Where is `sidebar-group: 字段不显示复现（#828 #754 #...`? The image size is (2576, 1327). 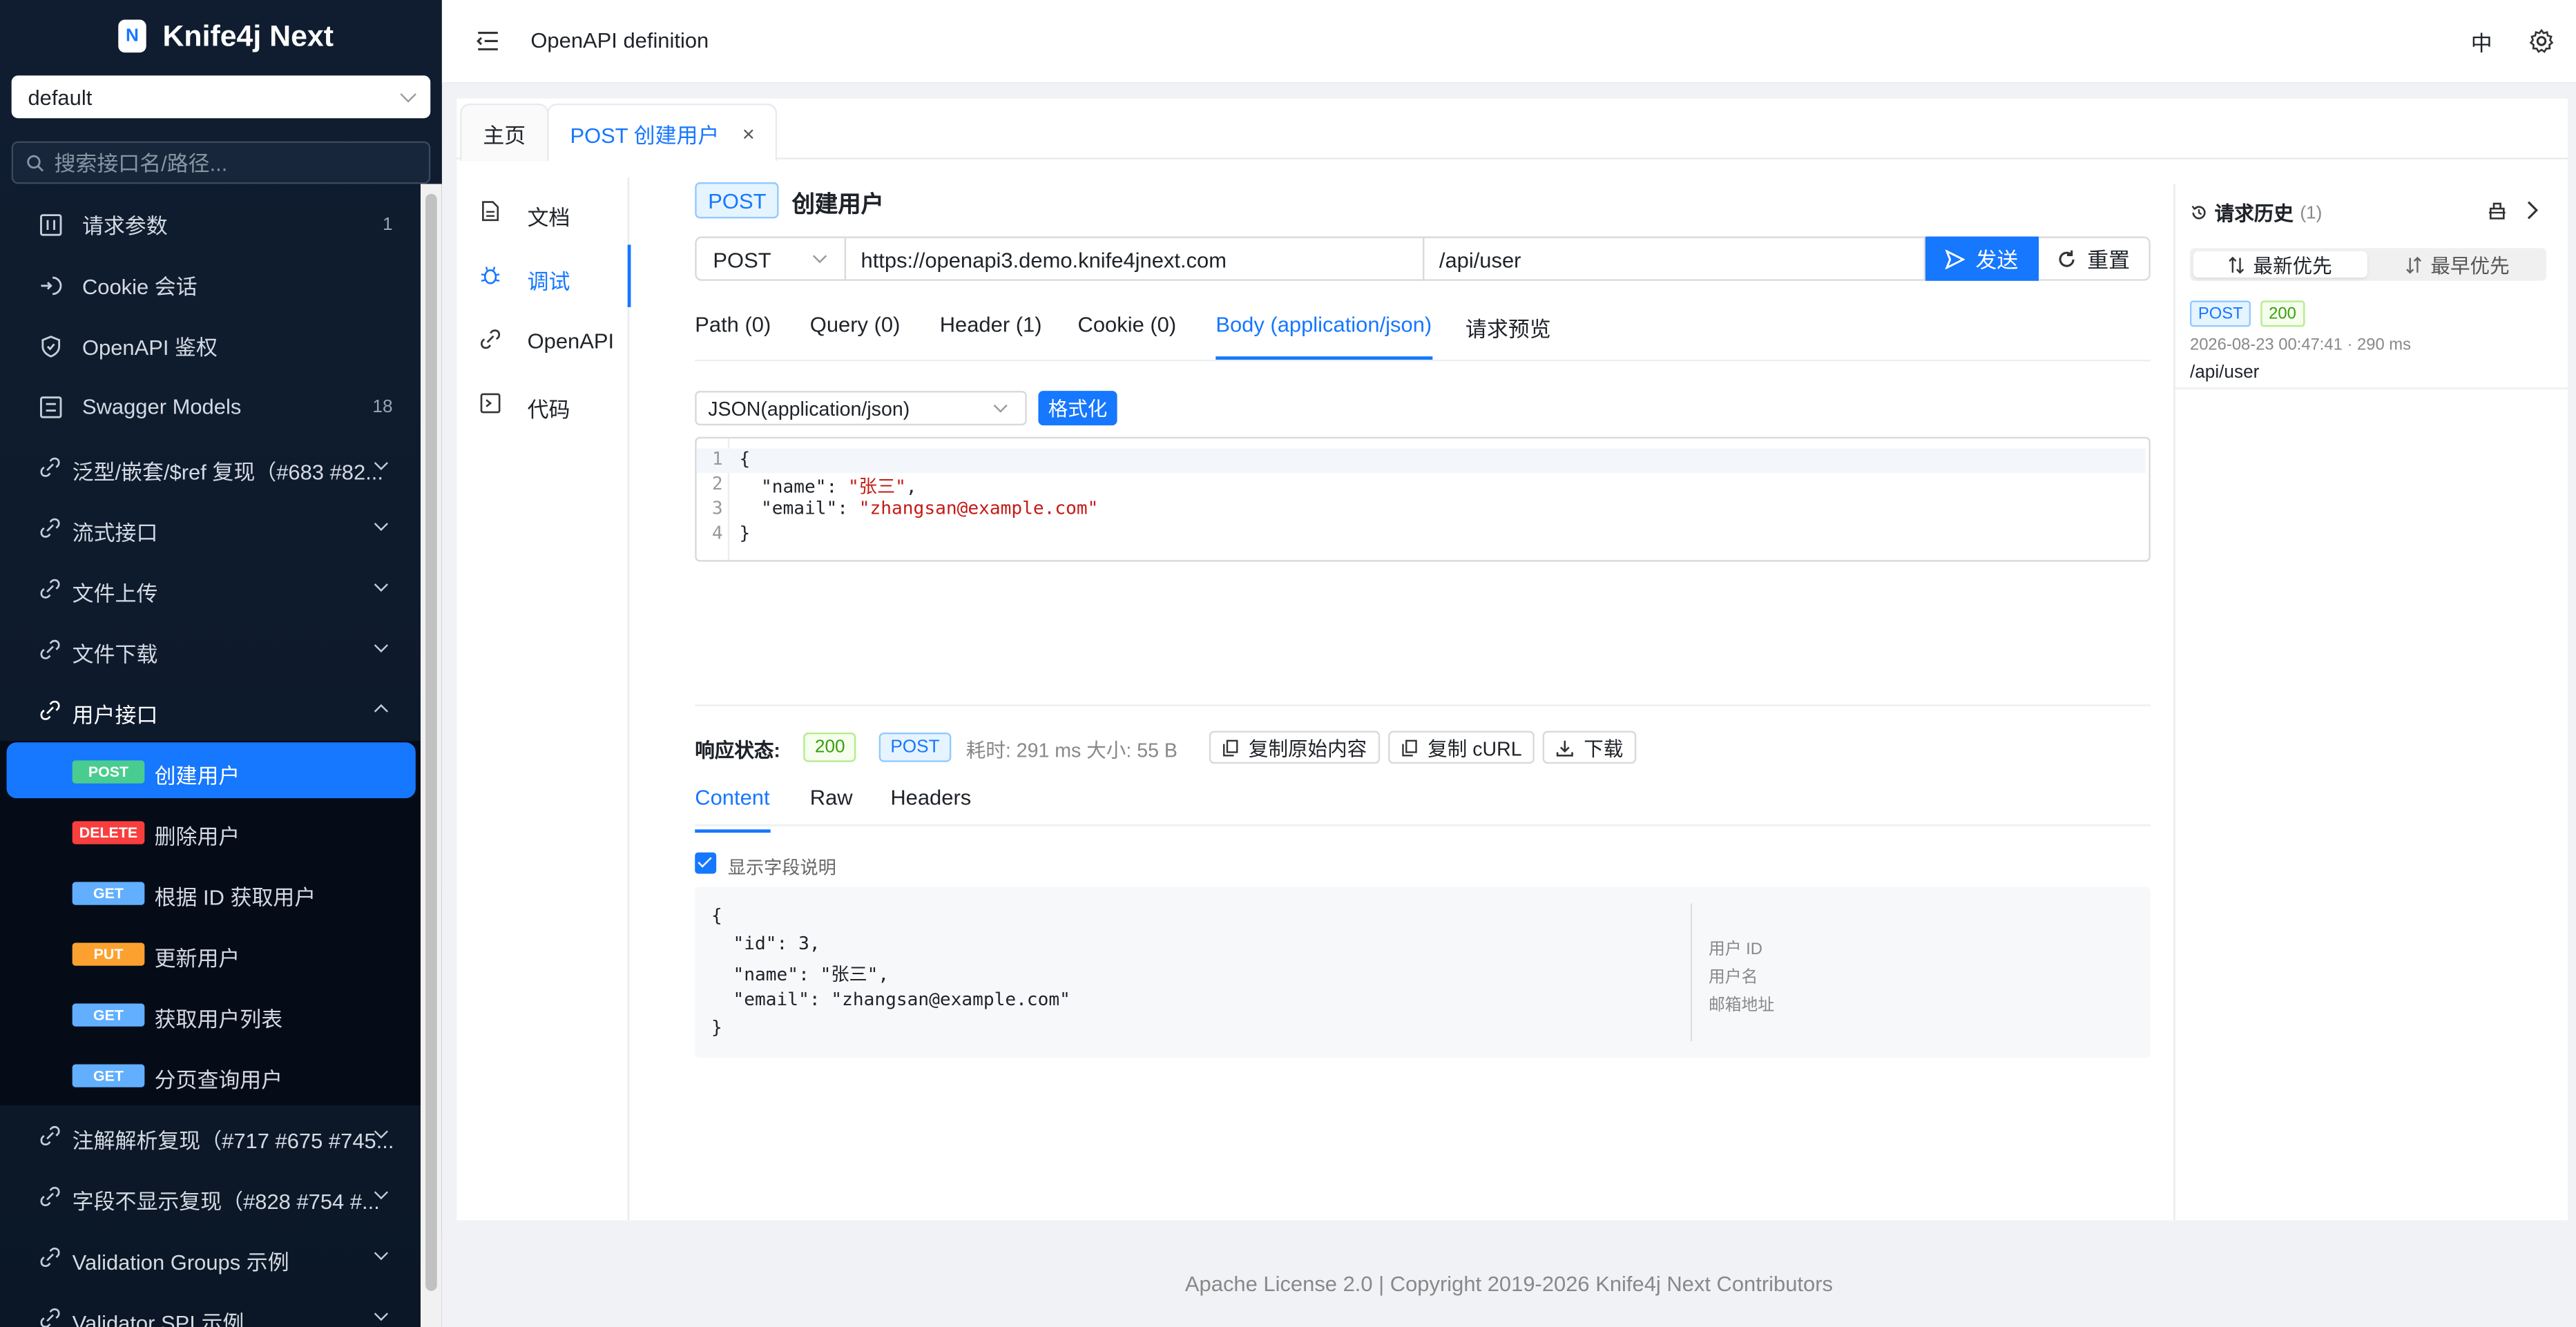 sidebar-group: 字段不显示复现（#828 #754 #... is located at coordinates (210, 1197).